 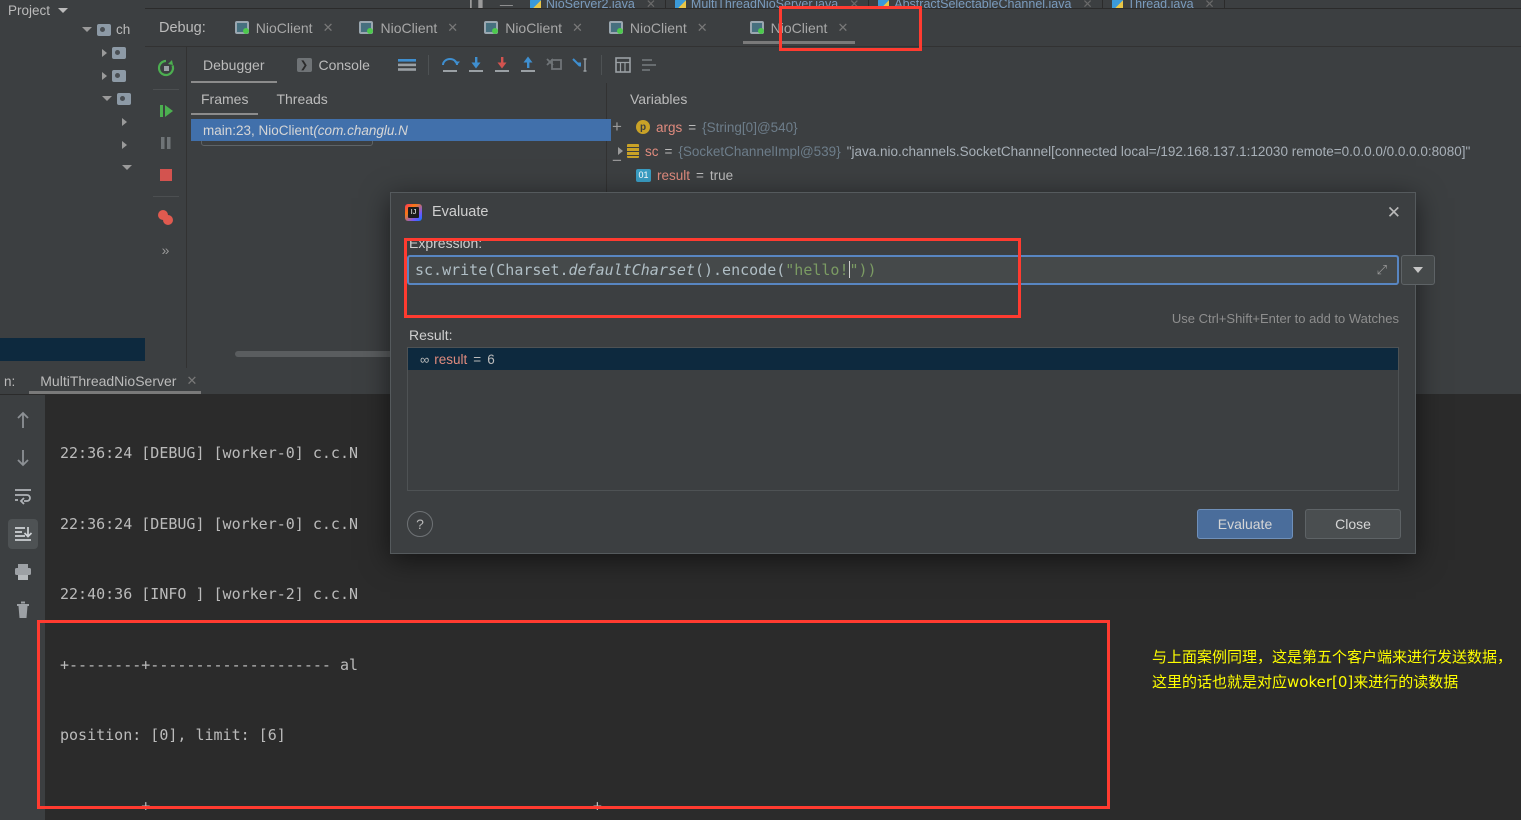 What do you see at coordinates (1245, 524) in the screenshot?
I see `evaluate-button: Evaluate` at bounding box center [1245, 524].